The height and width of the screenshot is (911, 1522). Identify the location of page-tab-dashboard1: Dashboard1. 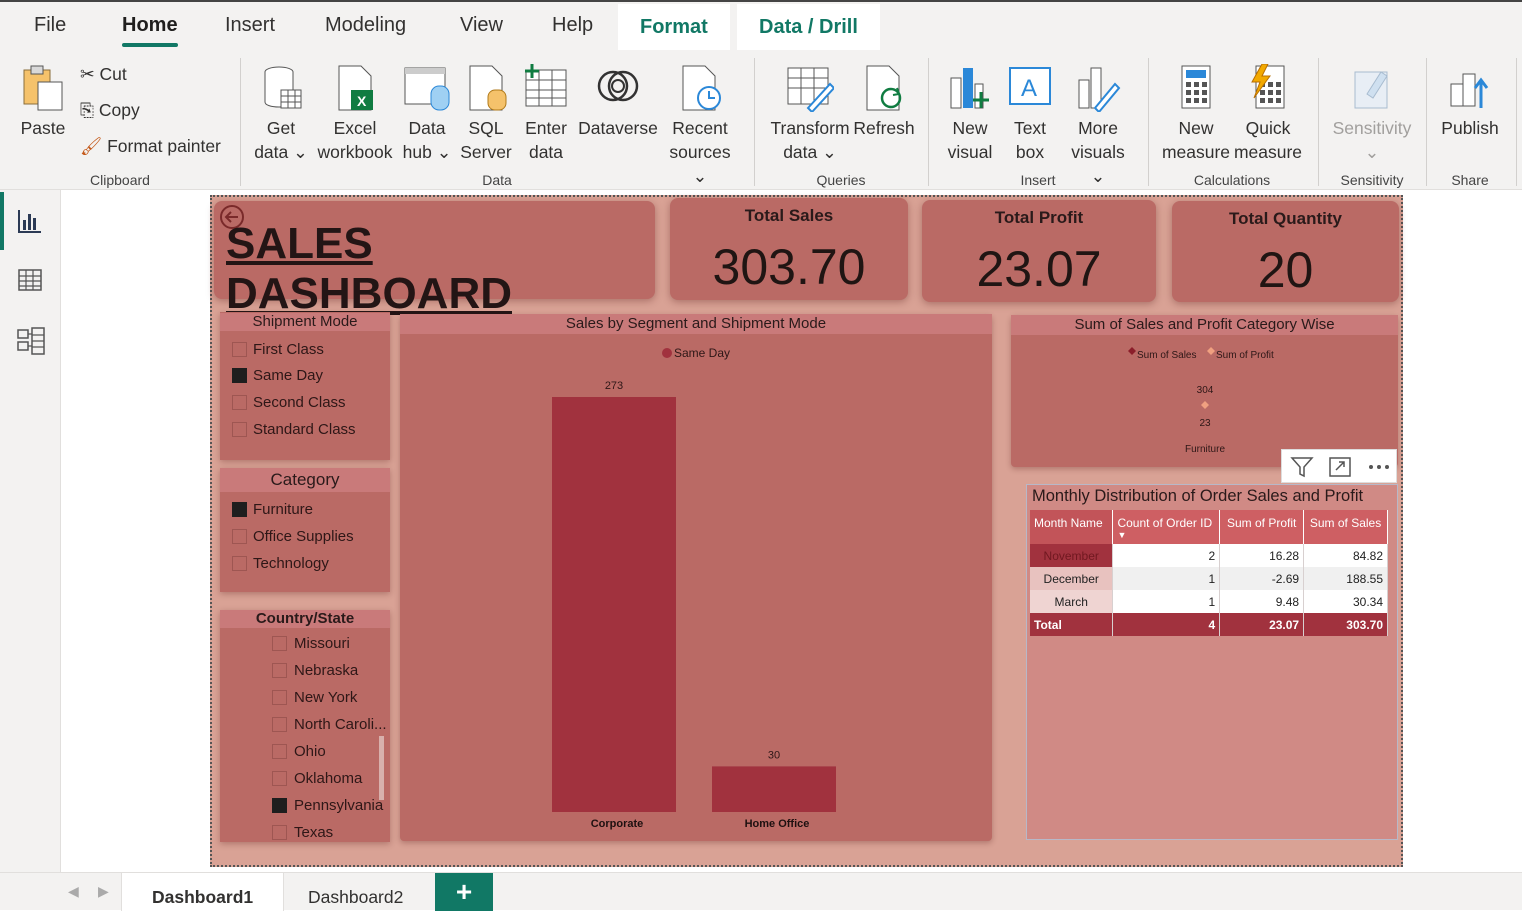
(203, 892).